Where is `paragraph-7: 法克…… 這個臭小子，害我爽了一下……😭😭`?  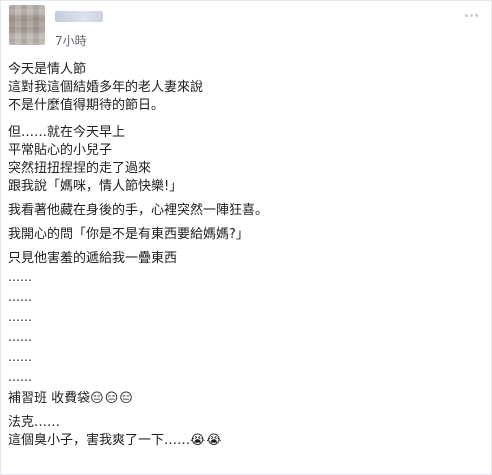 paragraph-7: 法克…… 這個臭小子，害我爽了一下……😭😭 is located at coordinates (243, 432).